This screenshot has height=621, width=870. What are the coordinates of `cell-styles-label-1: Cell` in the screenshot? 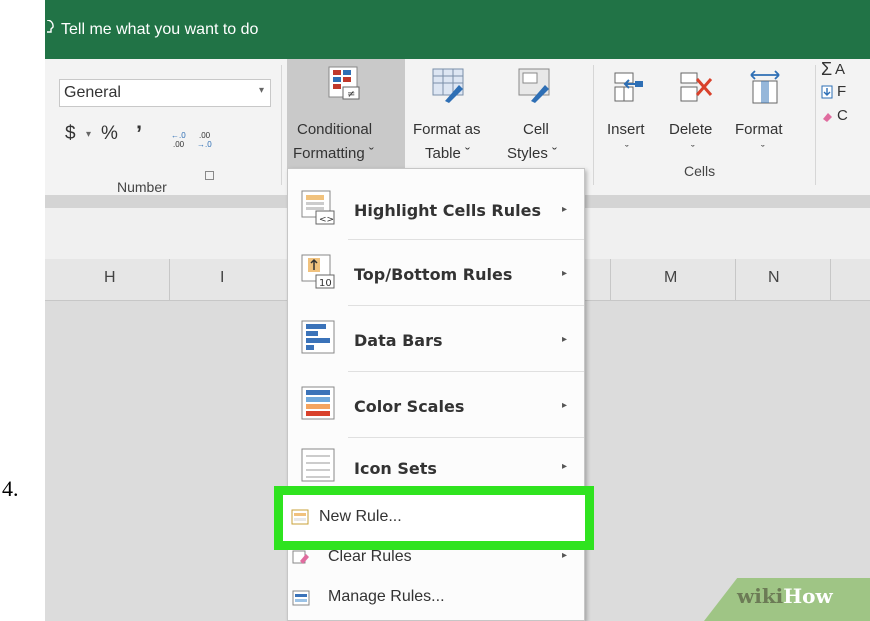 It's located at (536, 129).